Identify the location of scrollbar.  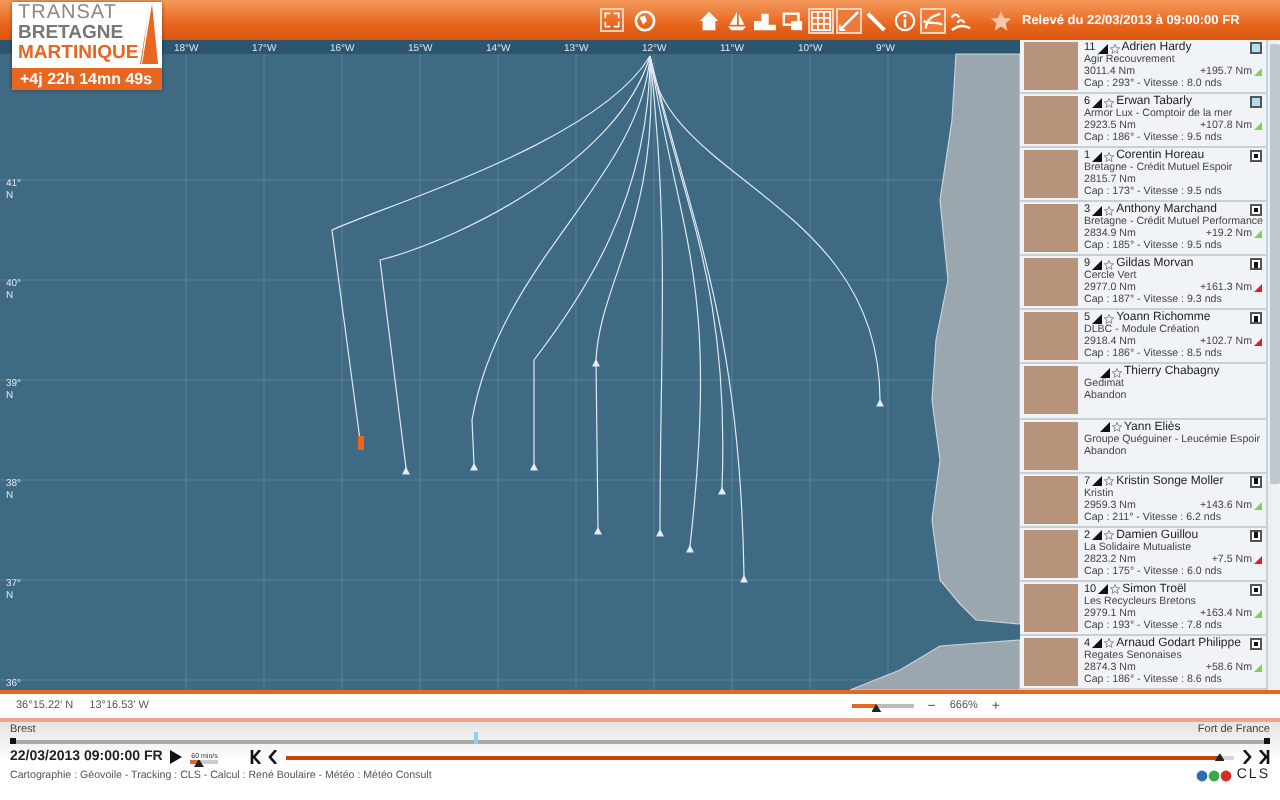
(1273, 365).